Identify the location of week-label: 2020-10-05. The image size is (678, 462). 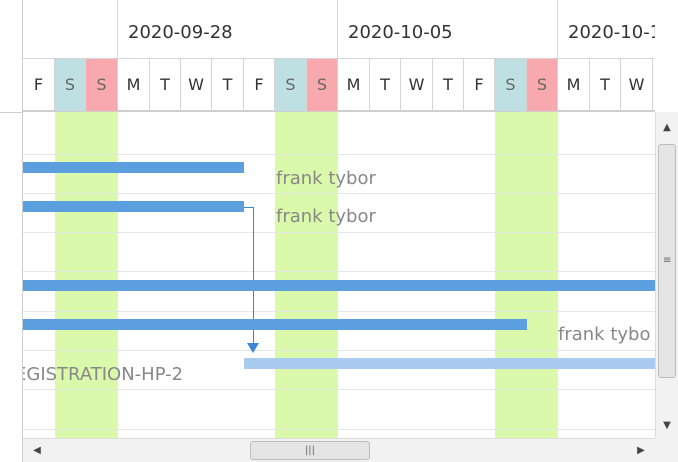
(400, 32).